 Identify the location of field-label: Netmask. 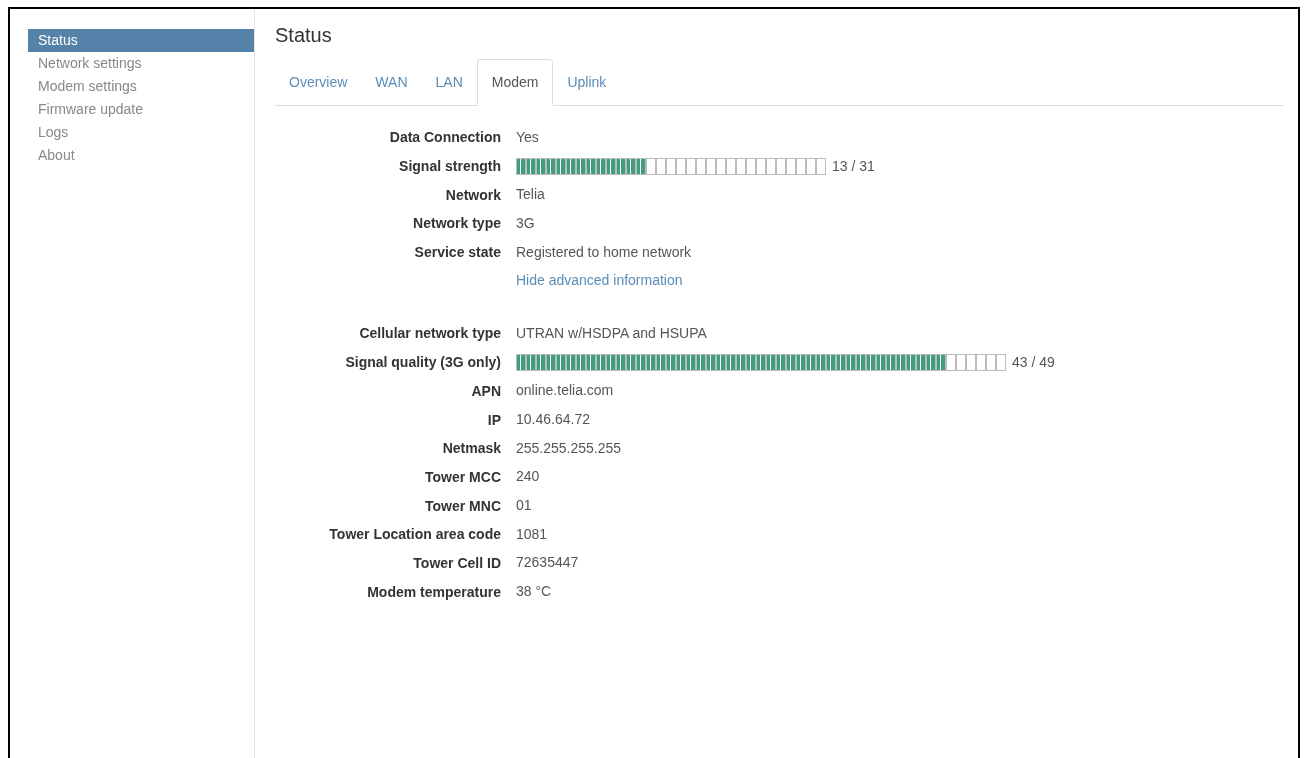
(471, 448).